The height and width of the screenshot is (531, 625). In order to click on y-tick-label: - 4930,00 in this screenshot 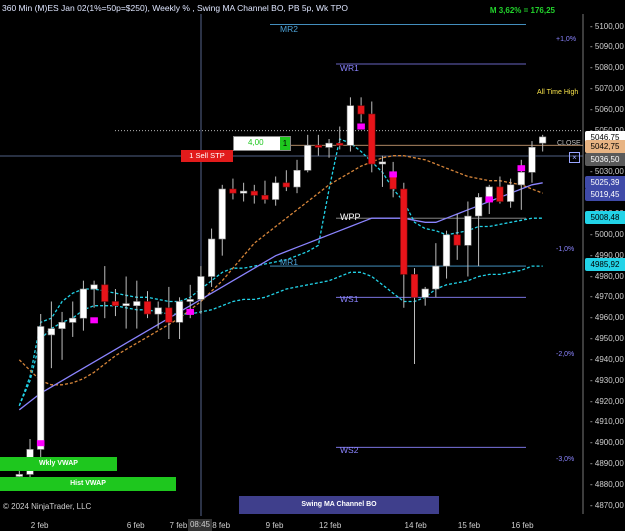, I will do `click(607, 380)`.